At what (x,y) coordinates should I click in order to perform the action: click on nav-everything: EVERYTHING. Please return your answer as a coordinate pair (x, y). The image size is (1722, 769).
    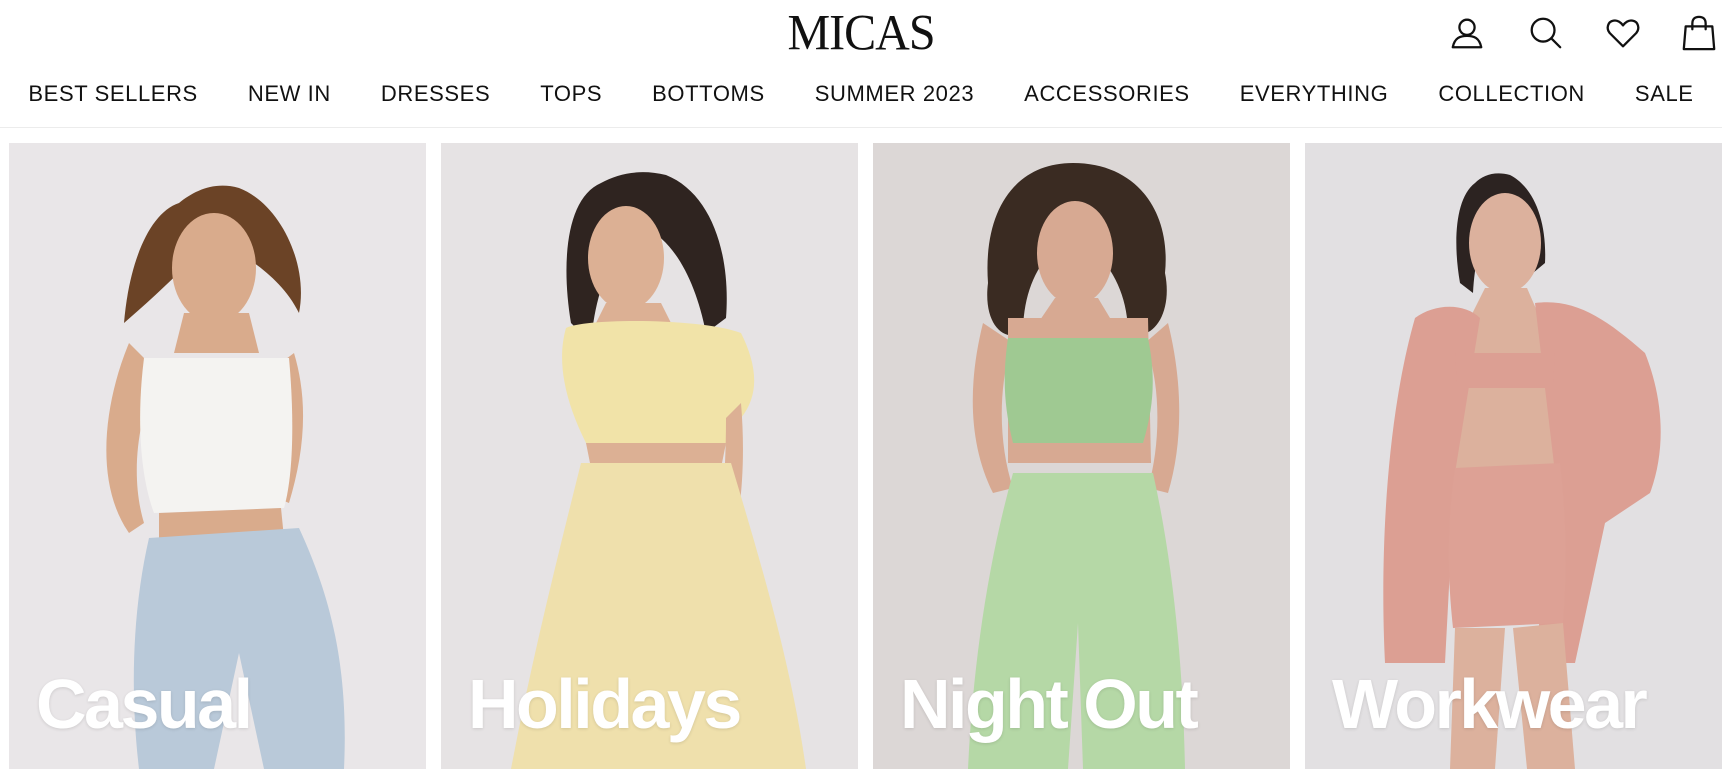
    Looking at the image, I should click on (1314, 94).